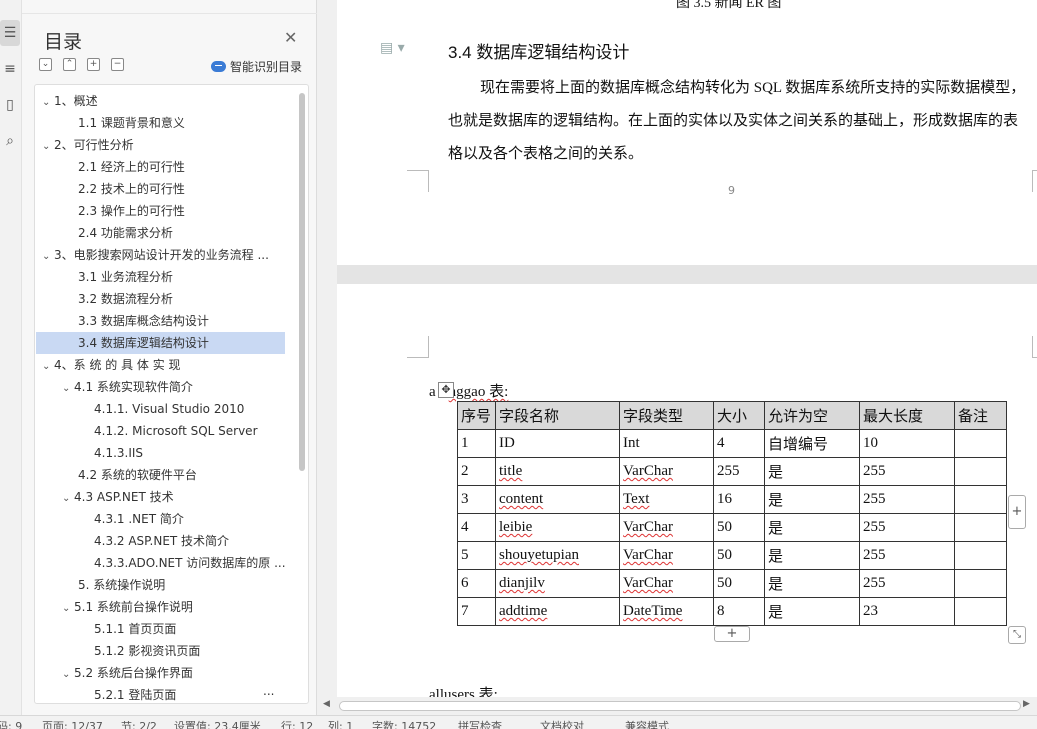 Image resolution: width=1037 pixels, height=729 pixels. Describe the element at coordinates (160, 123) in the screenshot. I see `toc-item: 1.1 课题背景和意义` at that location.